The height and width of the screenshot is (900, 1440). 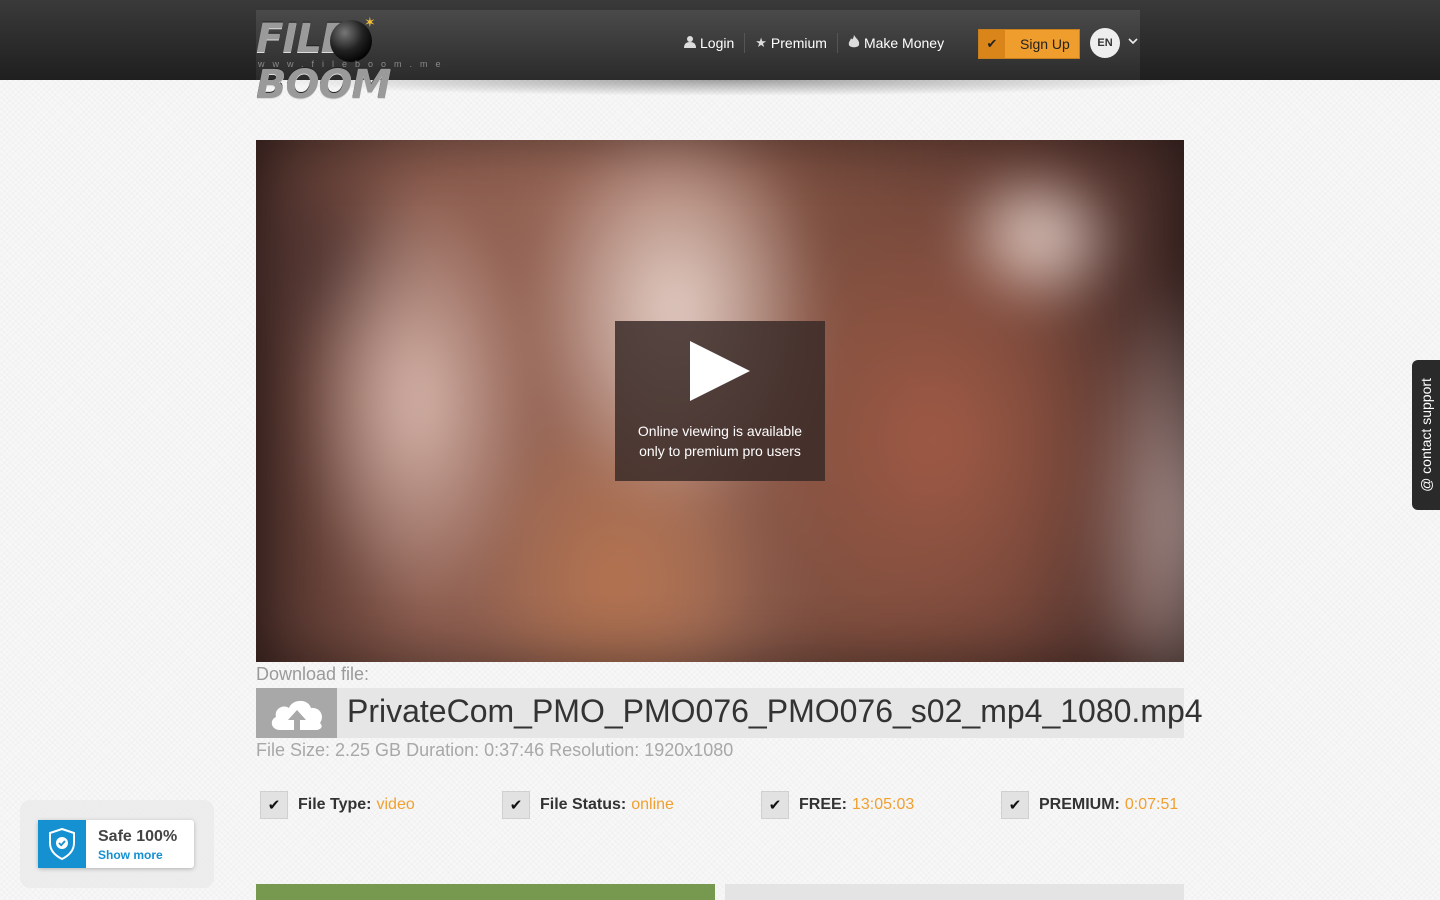 I want to click on safe-title: Safe 100%, so click(x=138, y=836).